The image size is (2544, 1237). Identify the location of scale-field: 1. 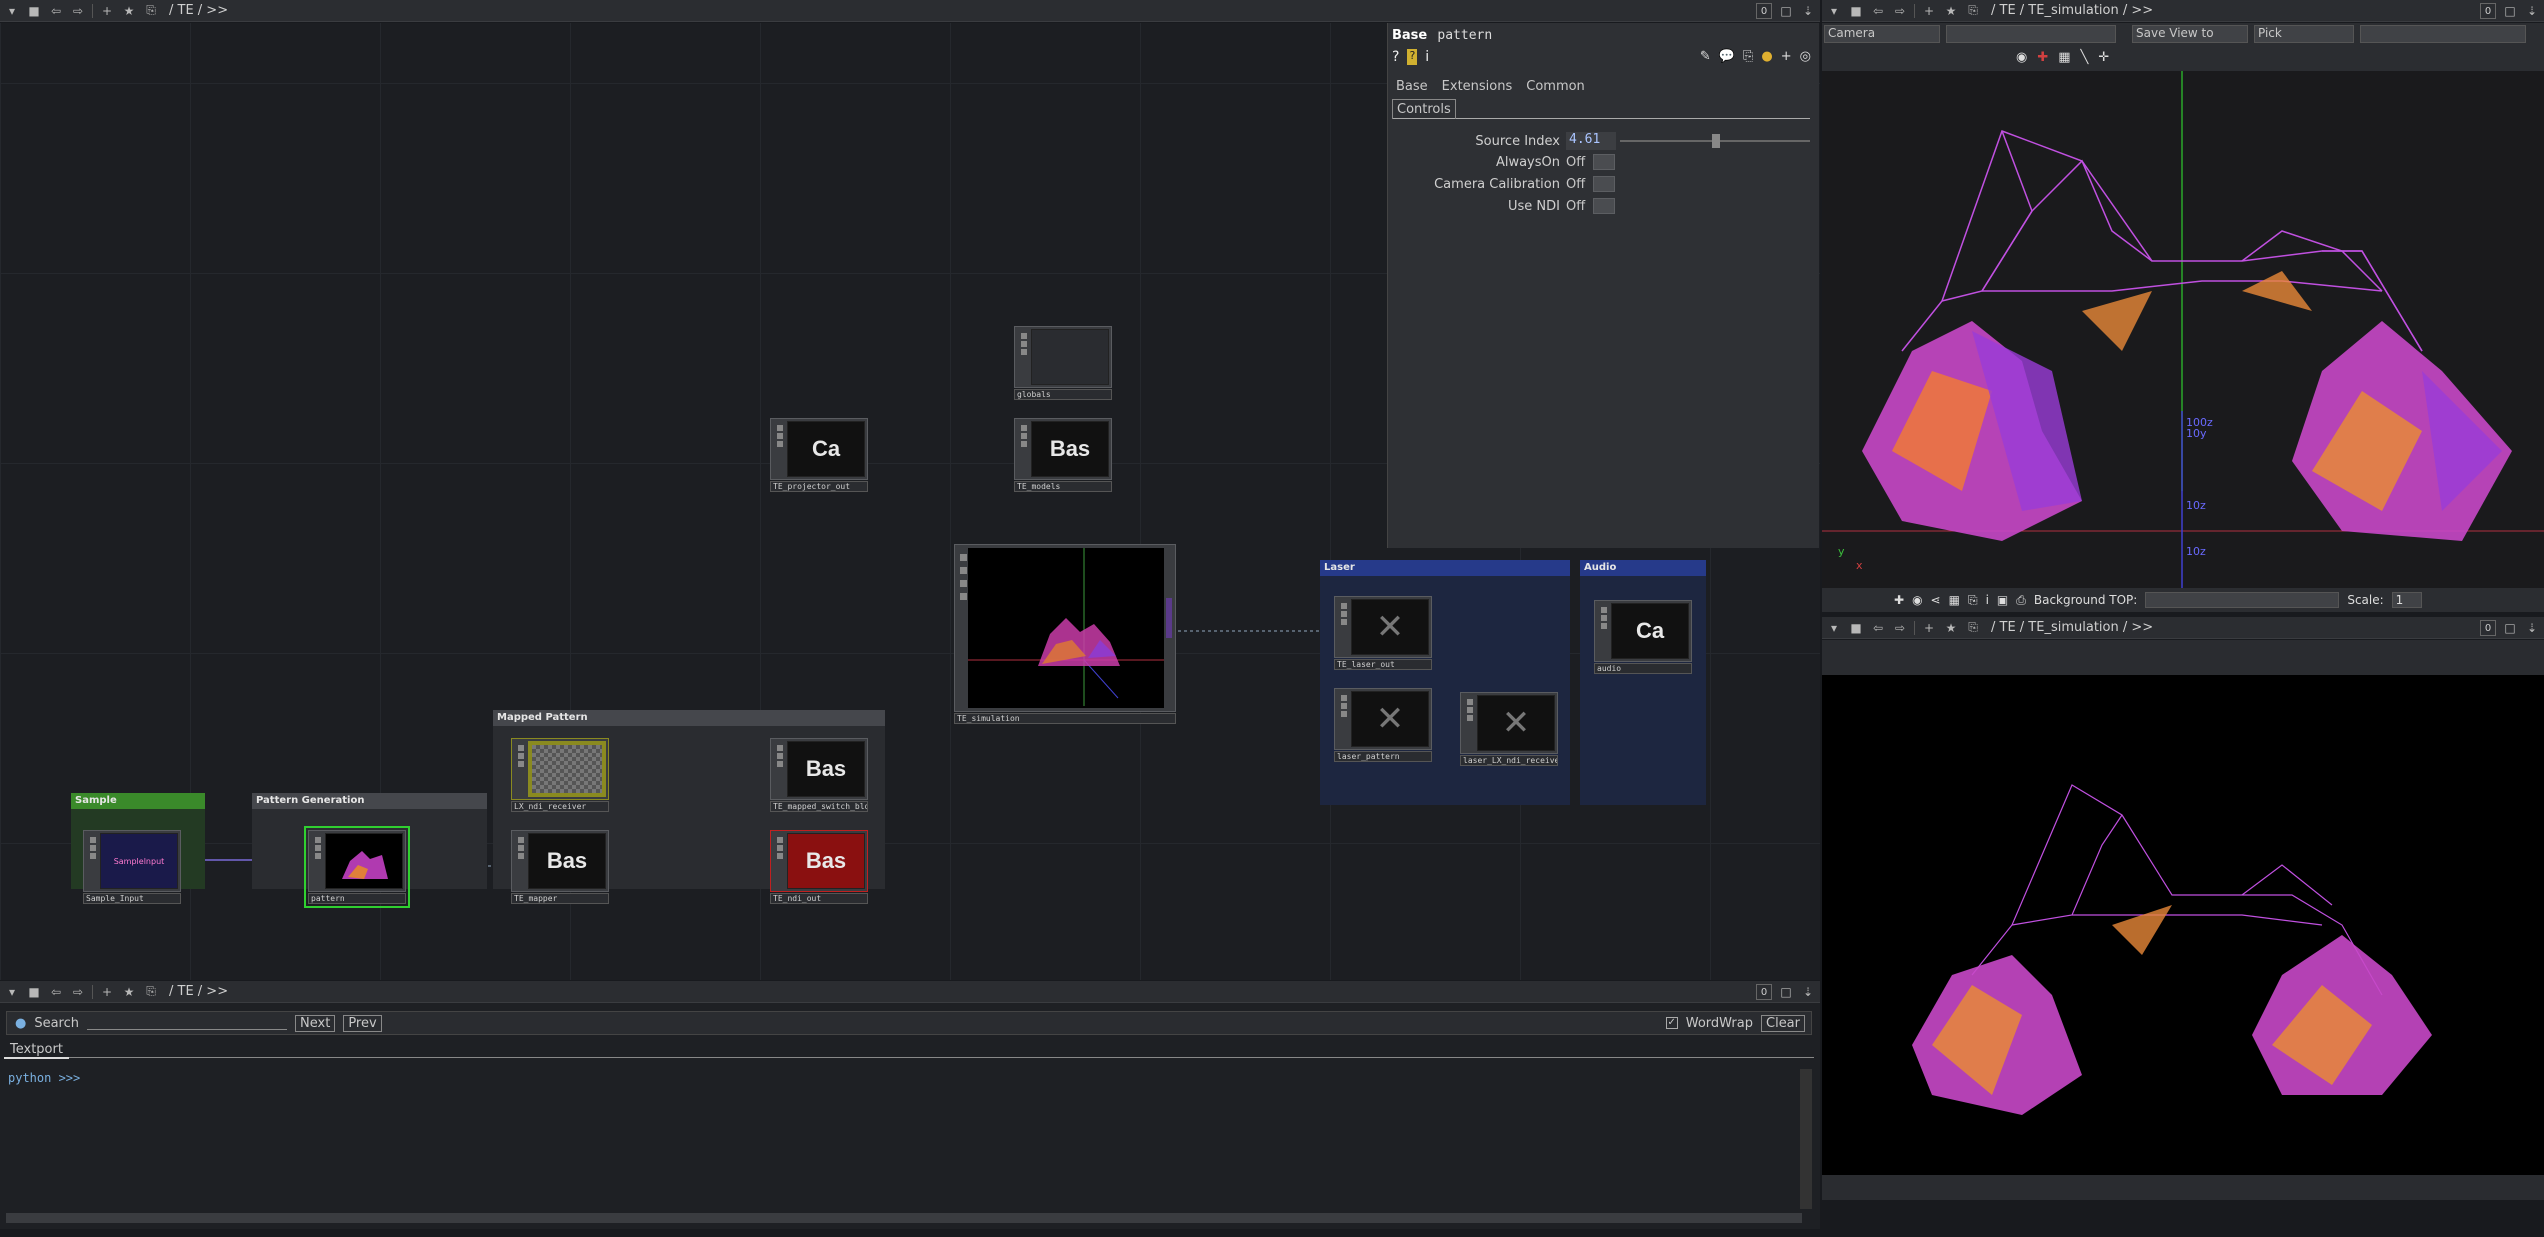
(2406, 600).